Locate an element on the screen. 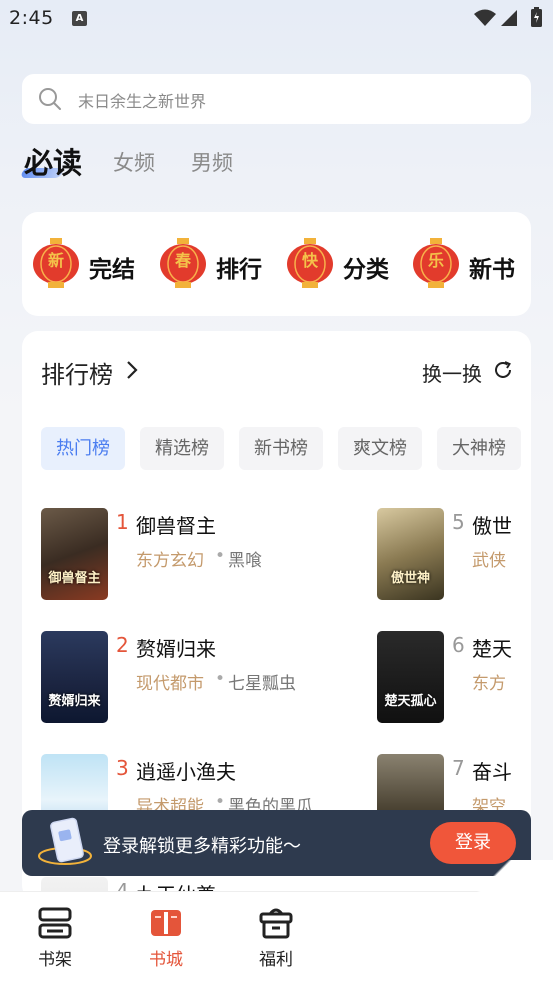  search-input: 末日余生之新世界 is located at coordinates (276, 99).